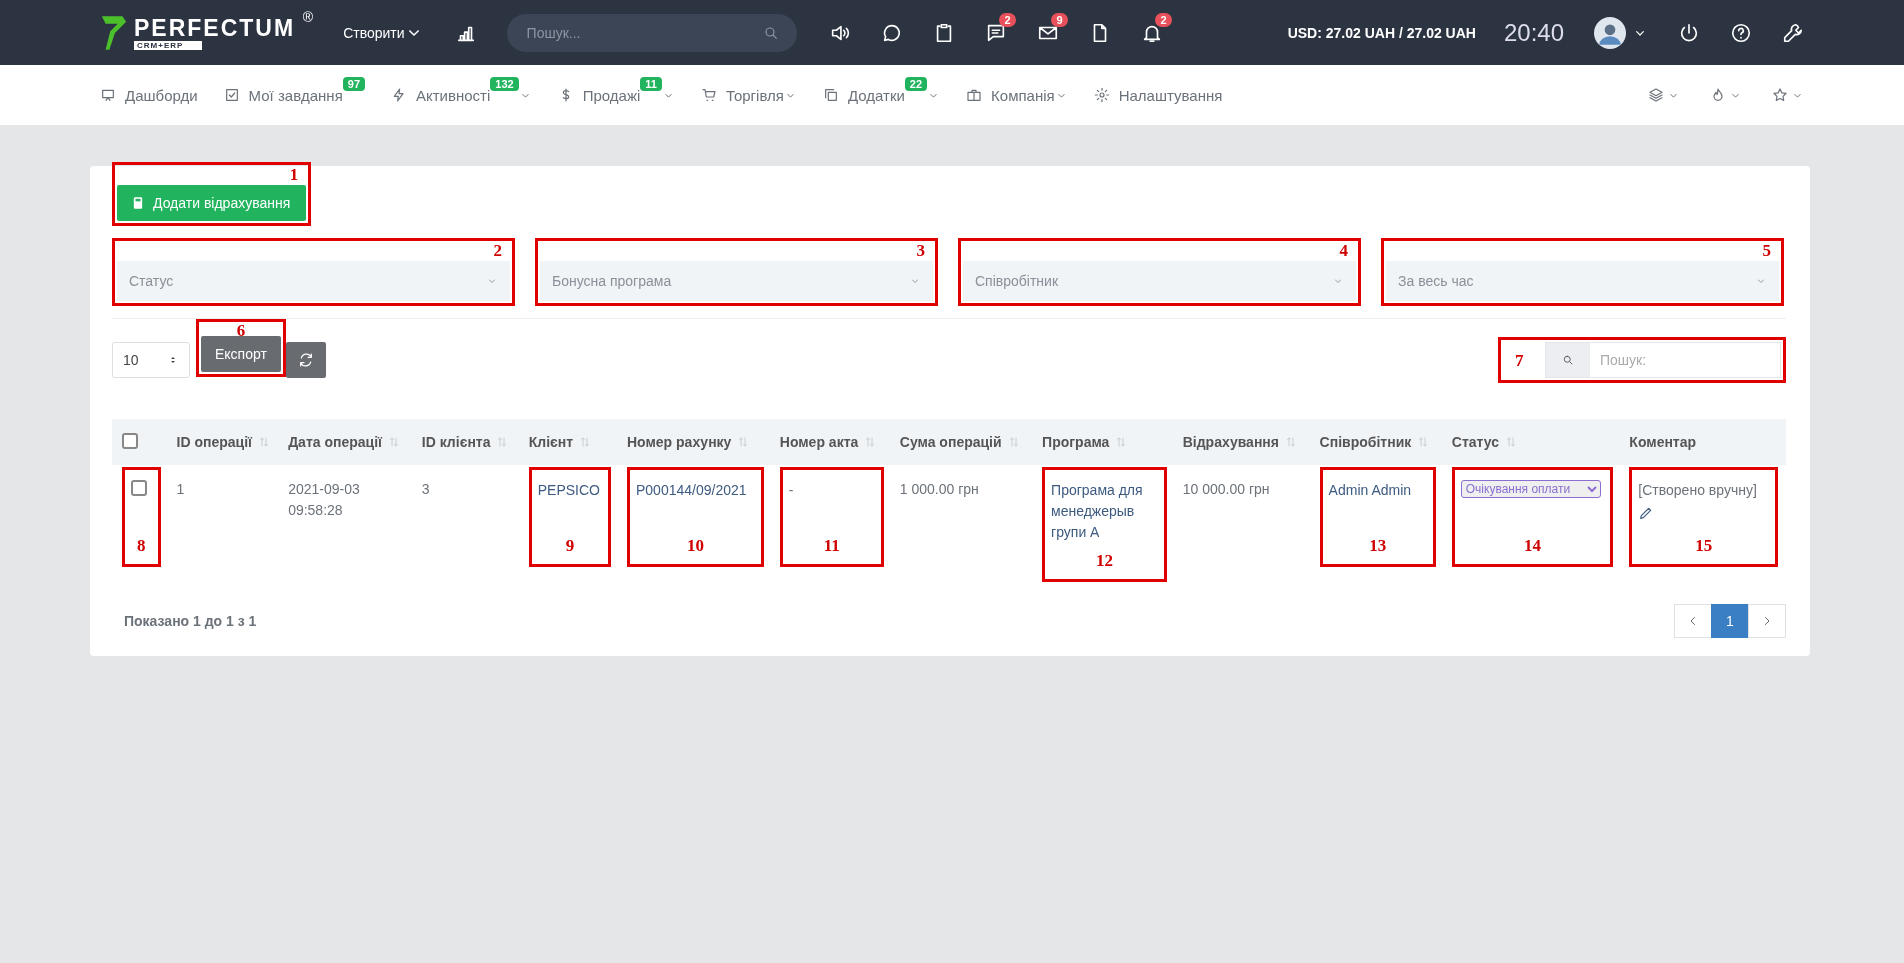 This screenshot has width=1904, height=963. I want to click on annotation-number: 13, so click(1378, 545).